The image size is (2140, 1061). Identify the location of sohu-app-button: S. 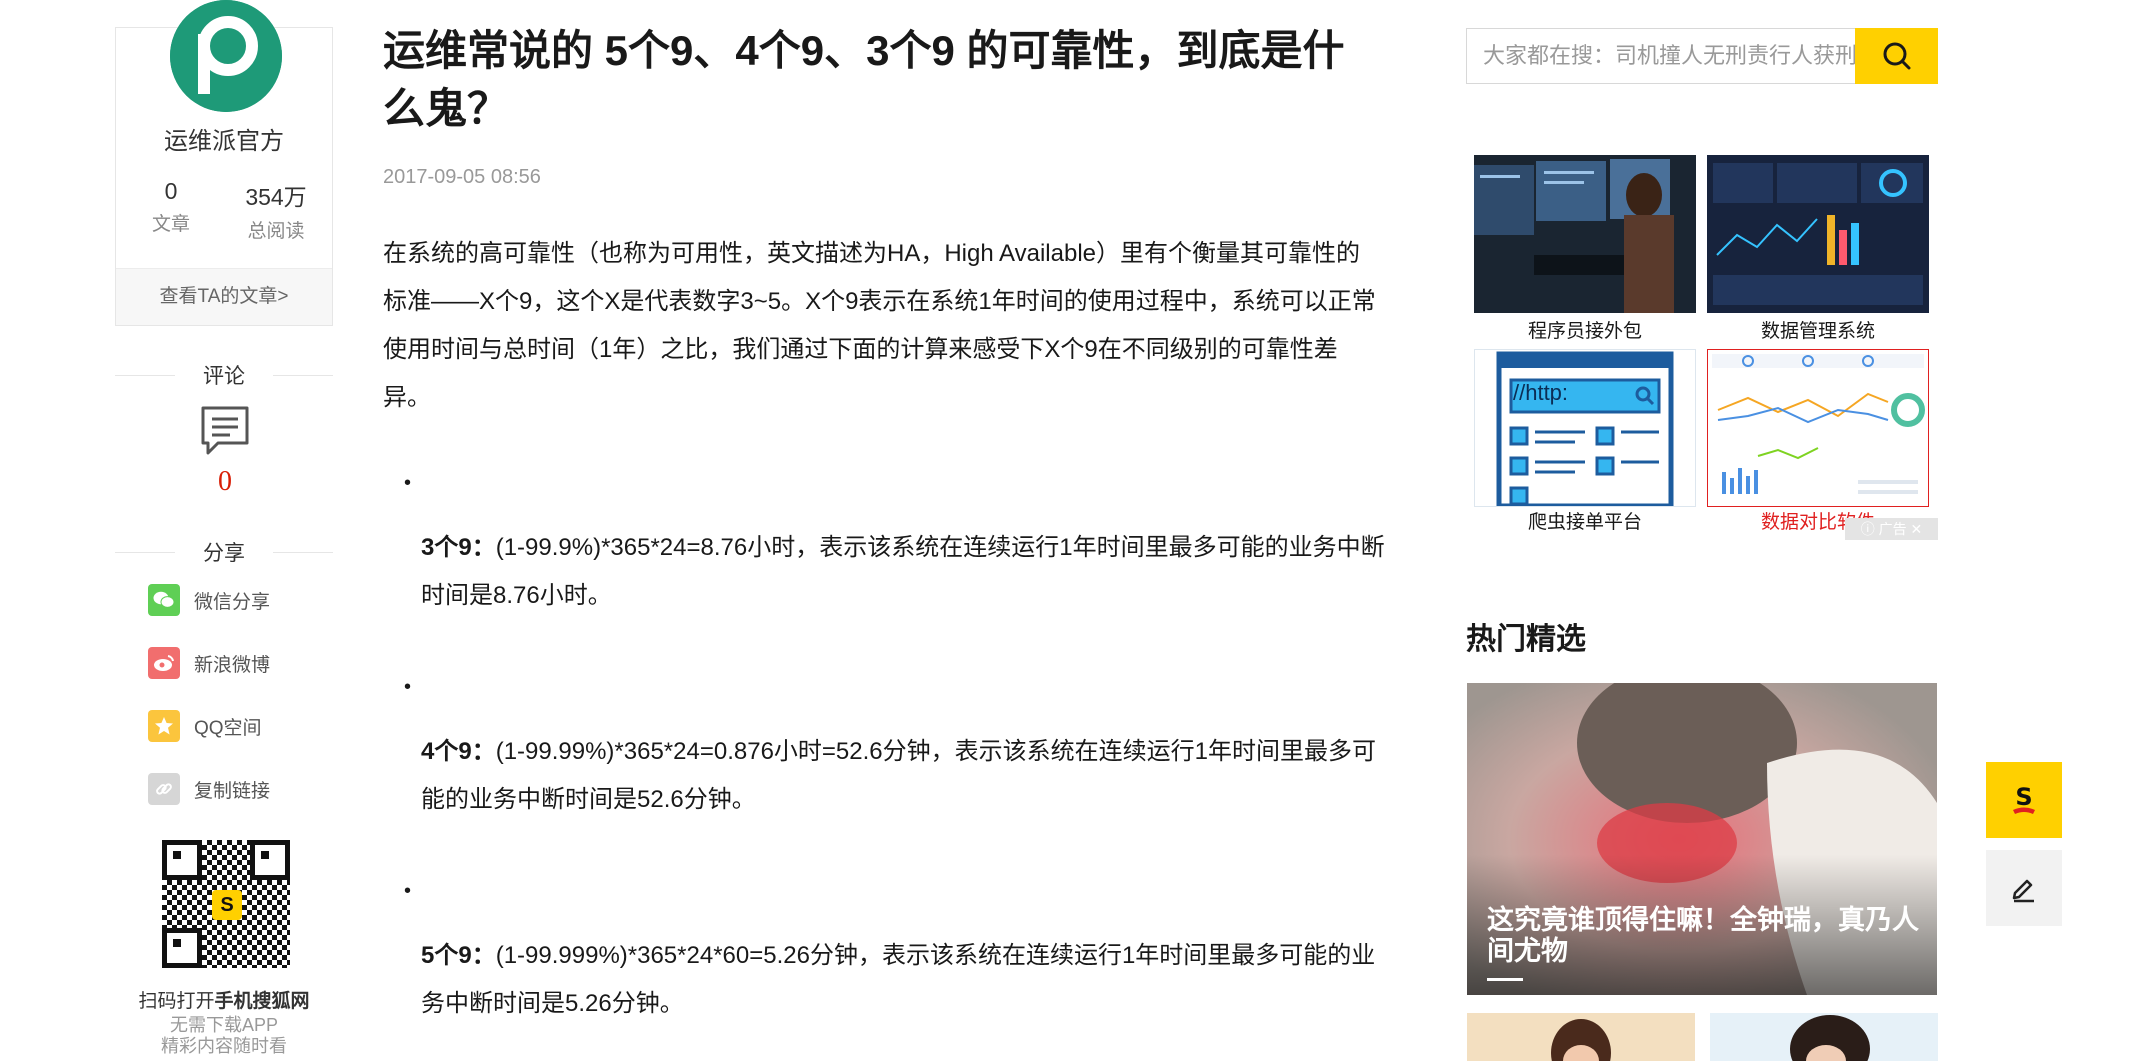
(2024, 800).